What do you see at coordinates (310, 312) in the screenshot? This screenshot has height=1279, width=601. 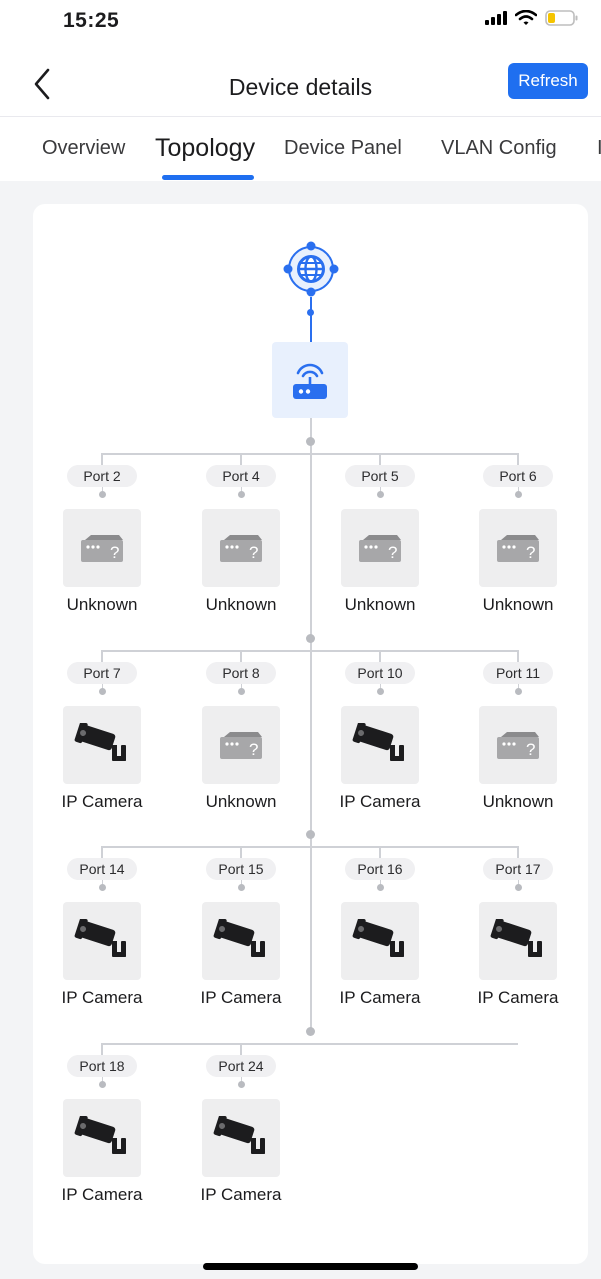 I see `uplink-dot` at bounding box center [310, 312].